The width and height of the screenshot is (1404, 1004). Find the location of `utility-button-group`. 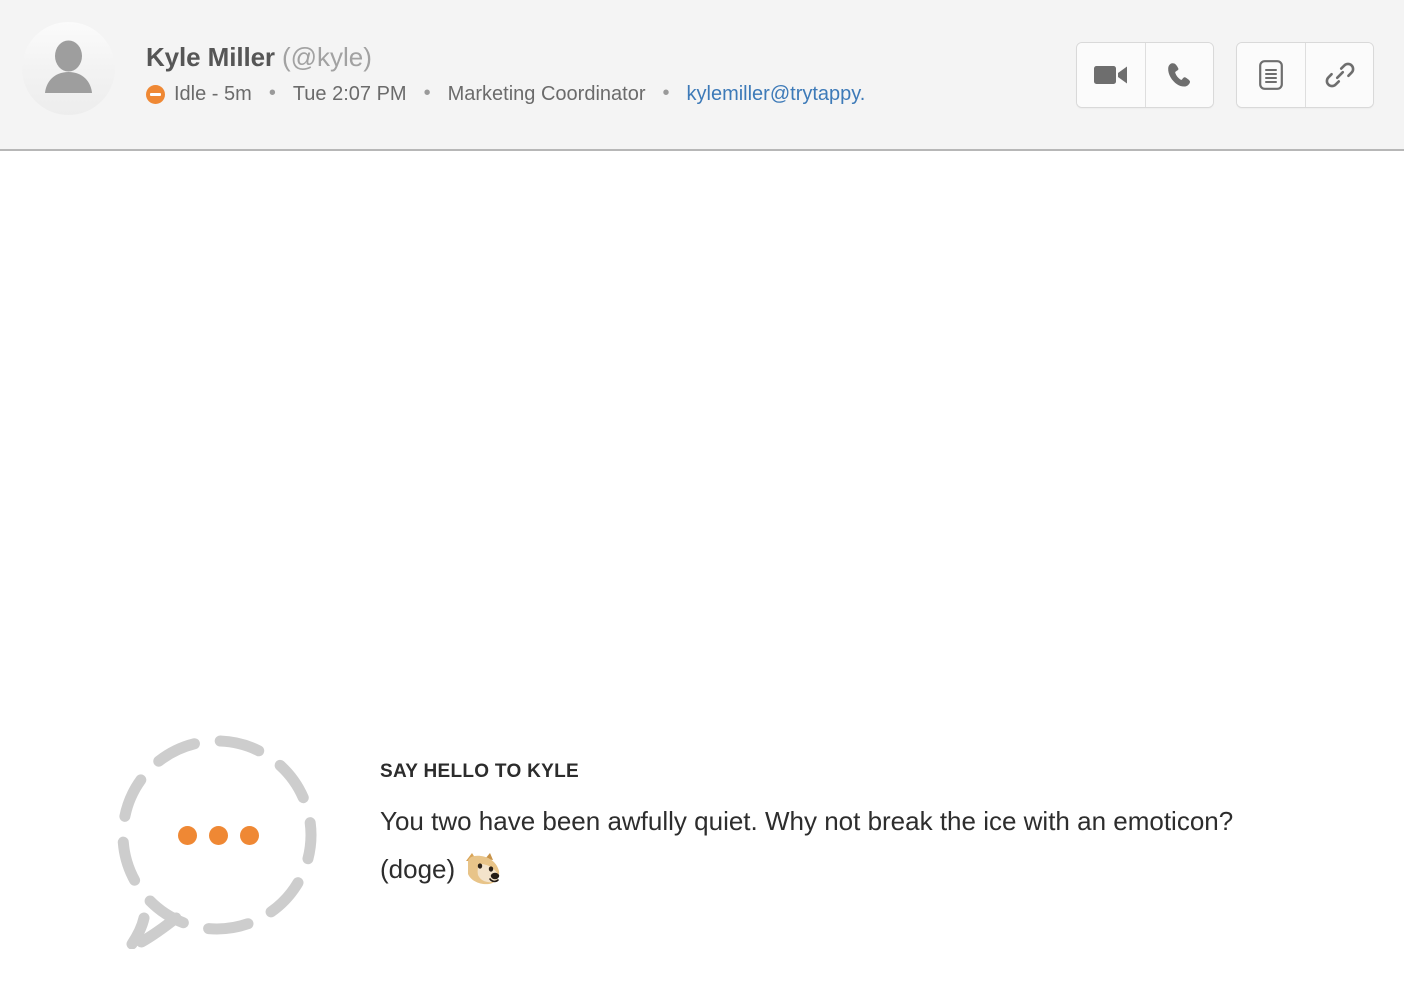

utility-button-group is located at coordinates (1305, 75).